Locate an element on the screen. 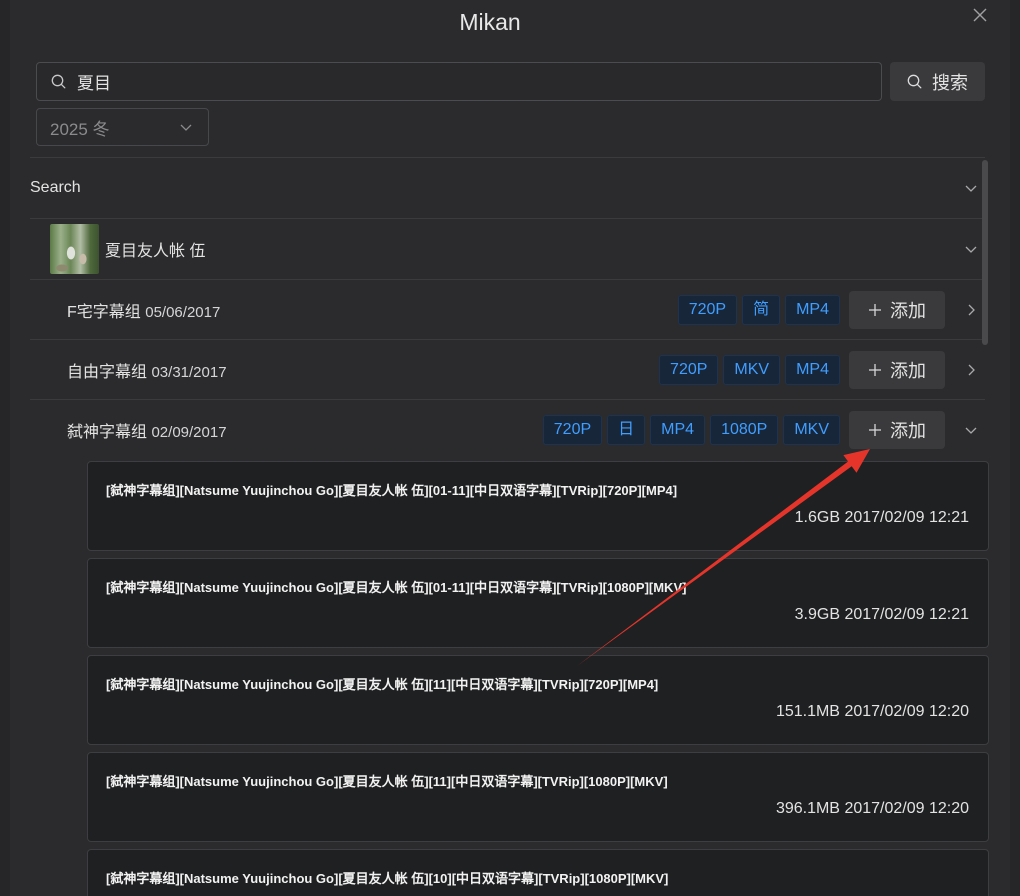  file-meta: 396.1MB 2017/02/09 12:20 is located at coordinates (872, 809).